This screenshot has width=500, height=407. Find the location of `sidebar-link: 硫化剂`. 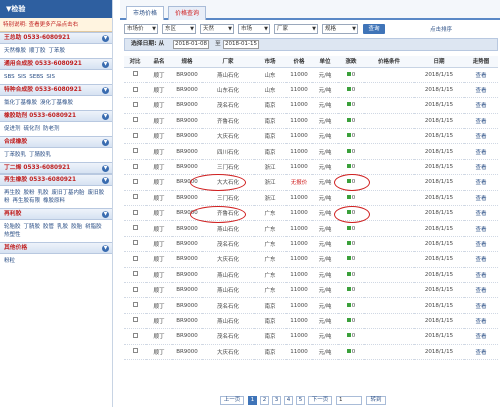

sidebar-link: 硫化剂 is located at coordinates (32, 129).